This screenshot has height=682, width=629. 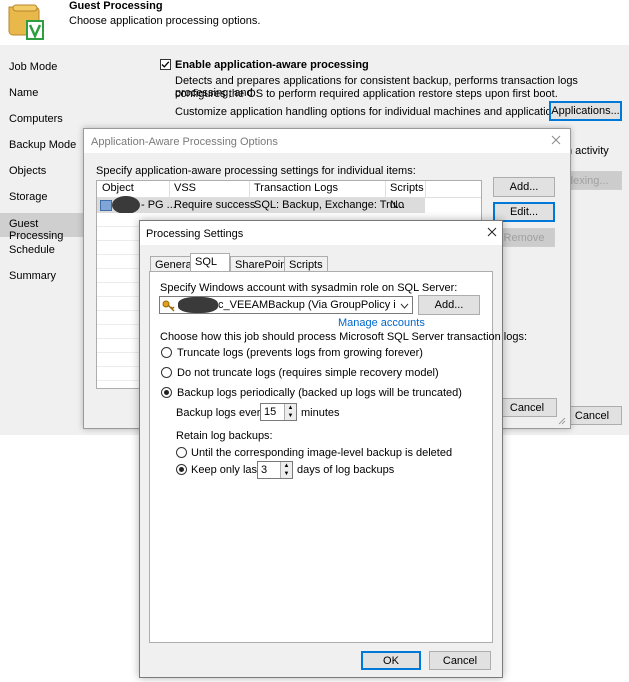 What do you see at coordinates (346, 470) in the screenshot?
I see `keep-days-unit: days of log backups` at bounding box center [346, 470].